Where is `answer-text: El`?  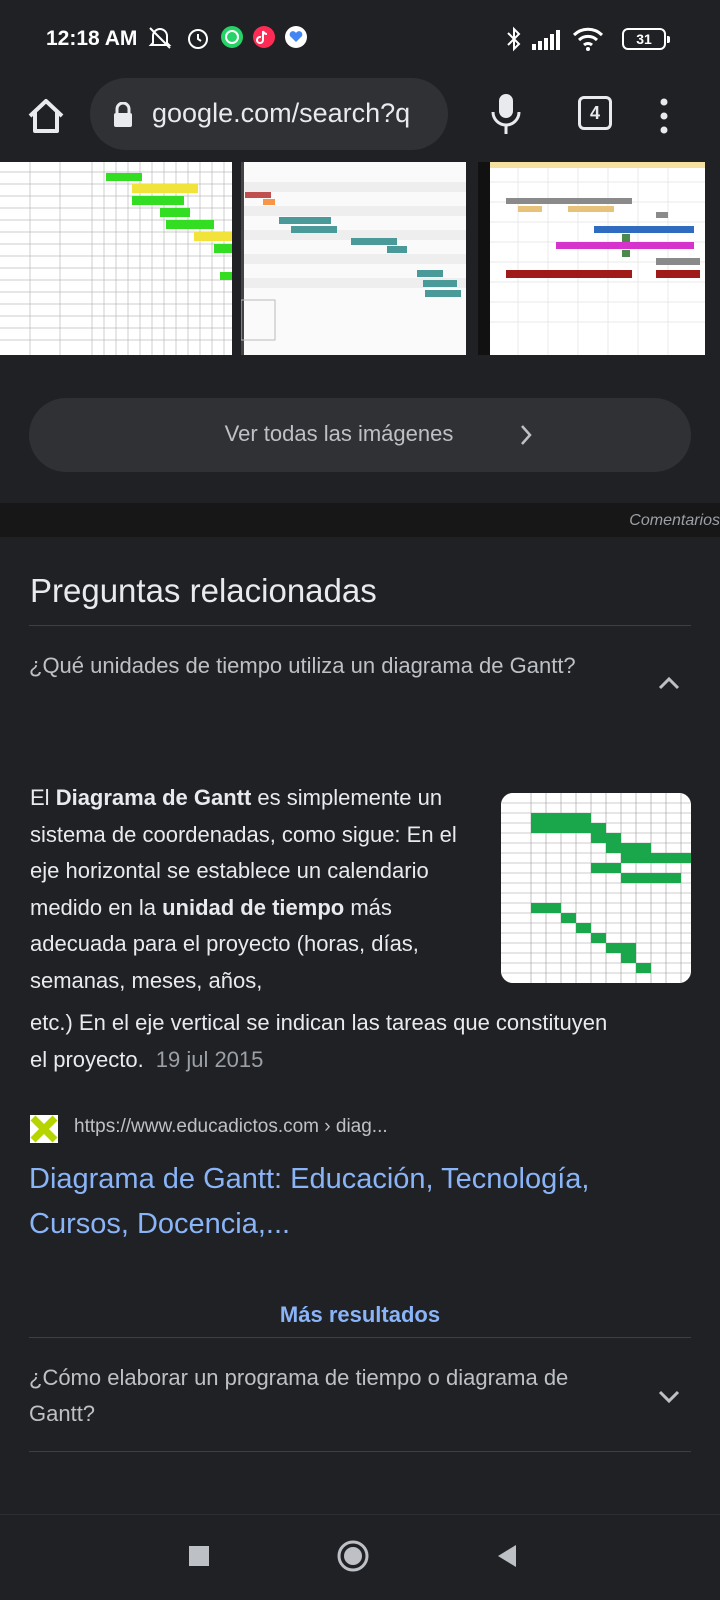 answer-text: El is located at coordinates (43, 797).